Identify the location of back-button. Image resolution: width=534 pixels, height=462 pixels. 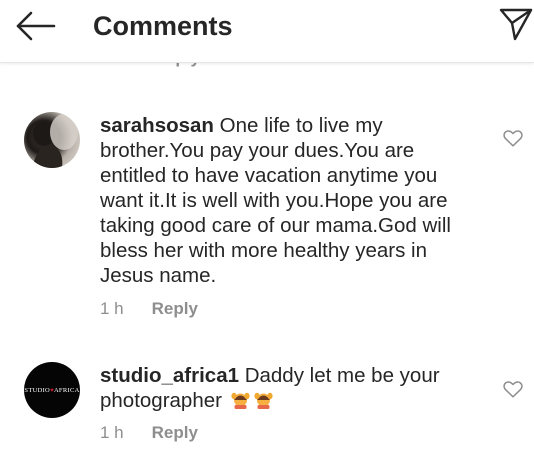
(36, 26).